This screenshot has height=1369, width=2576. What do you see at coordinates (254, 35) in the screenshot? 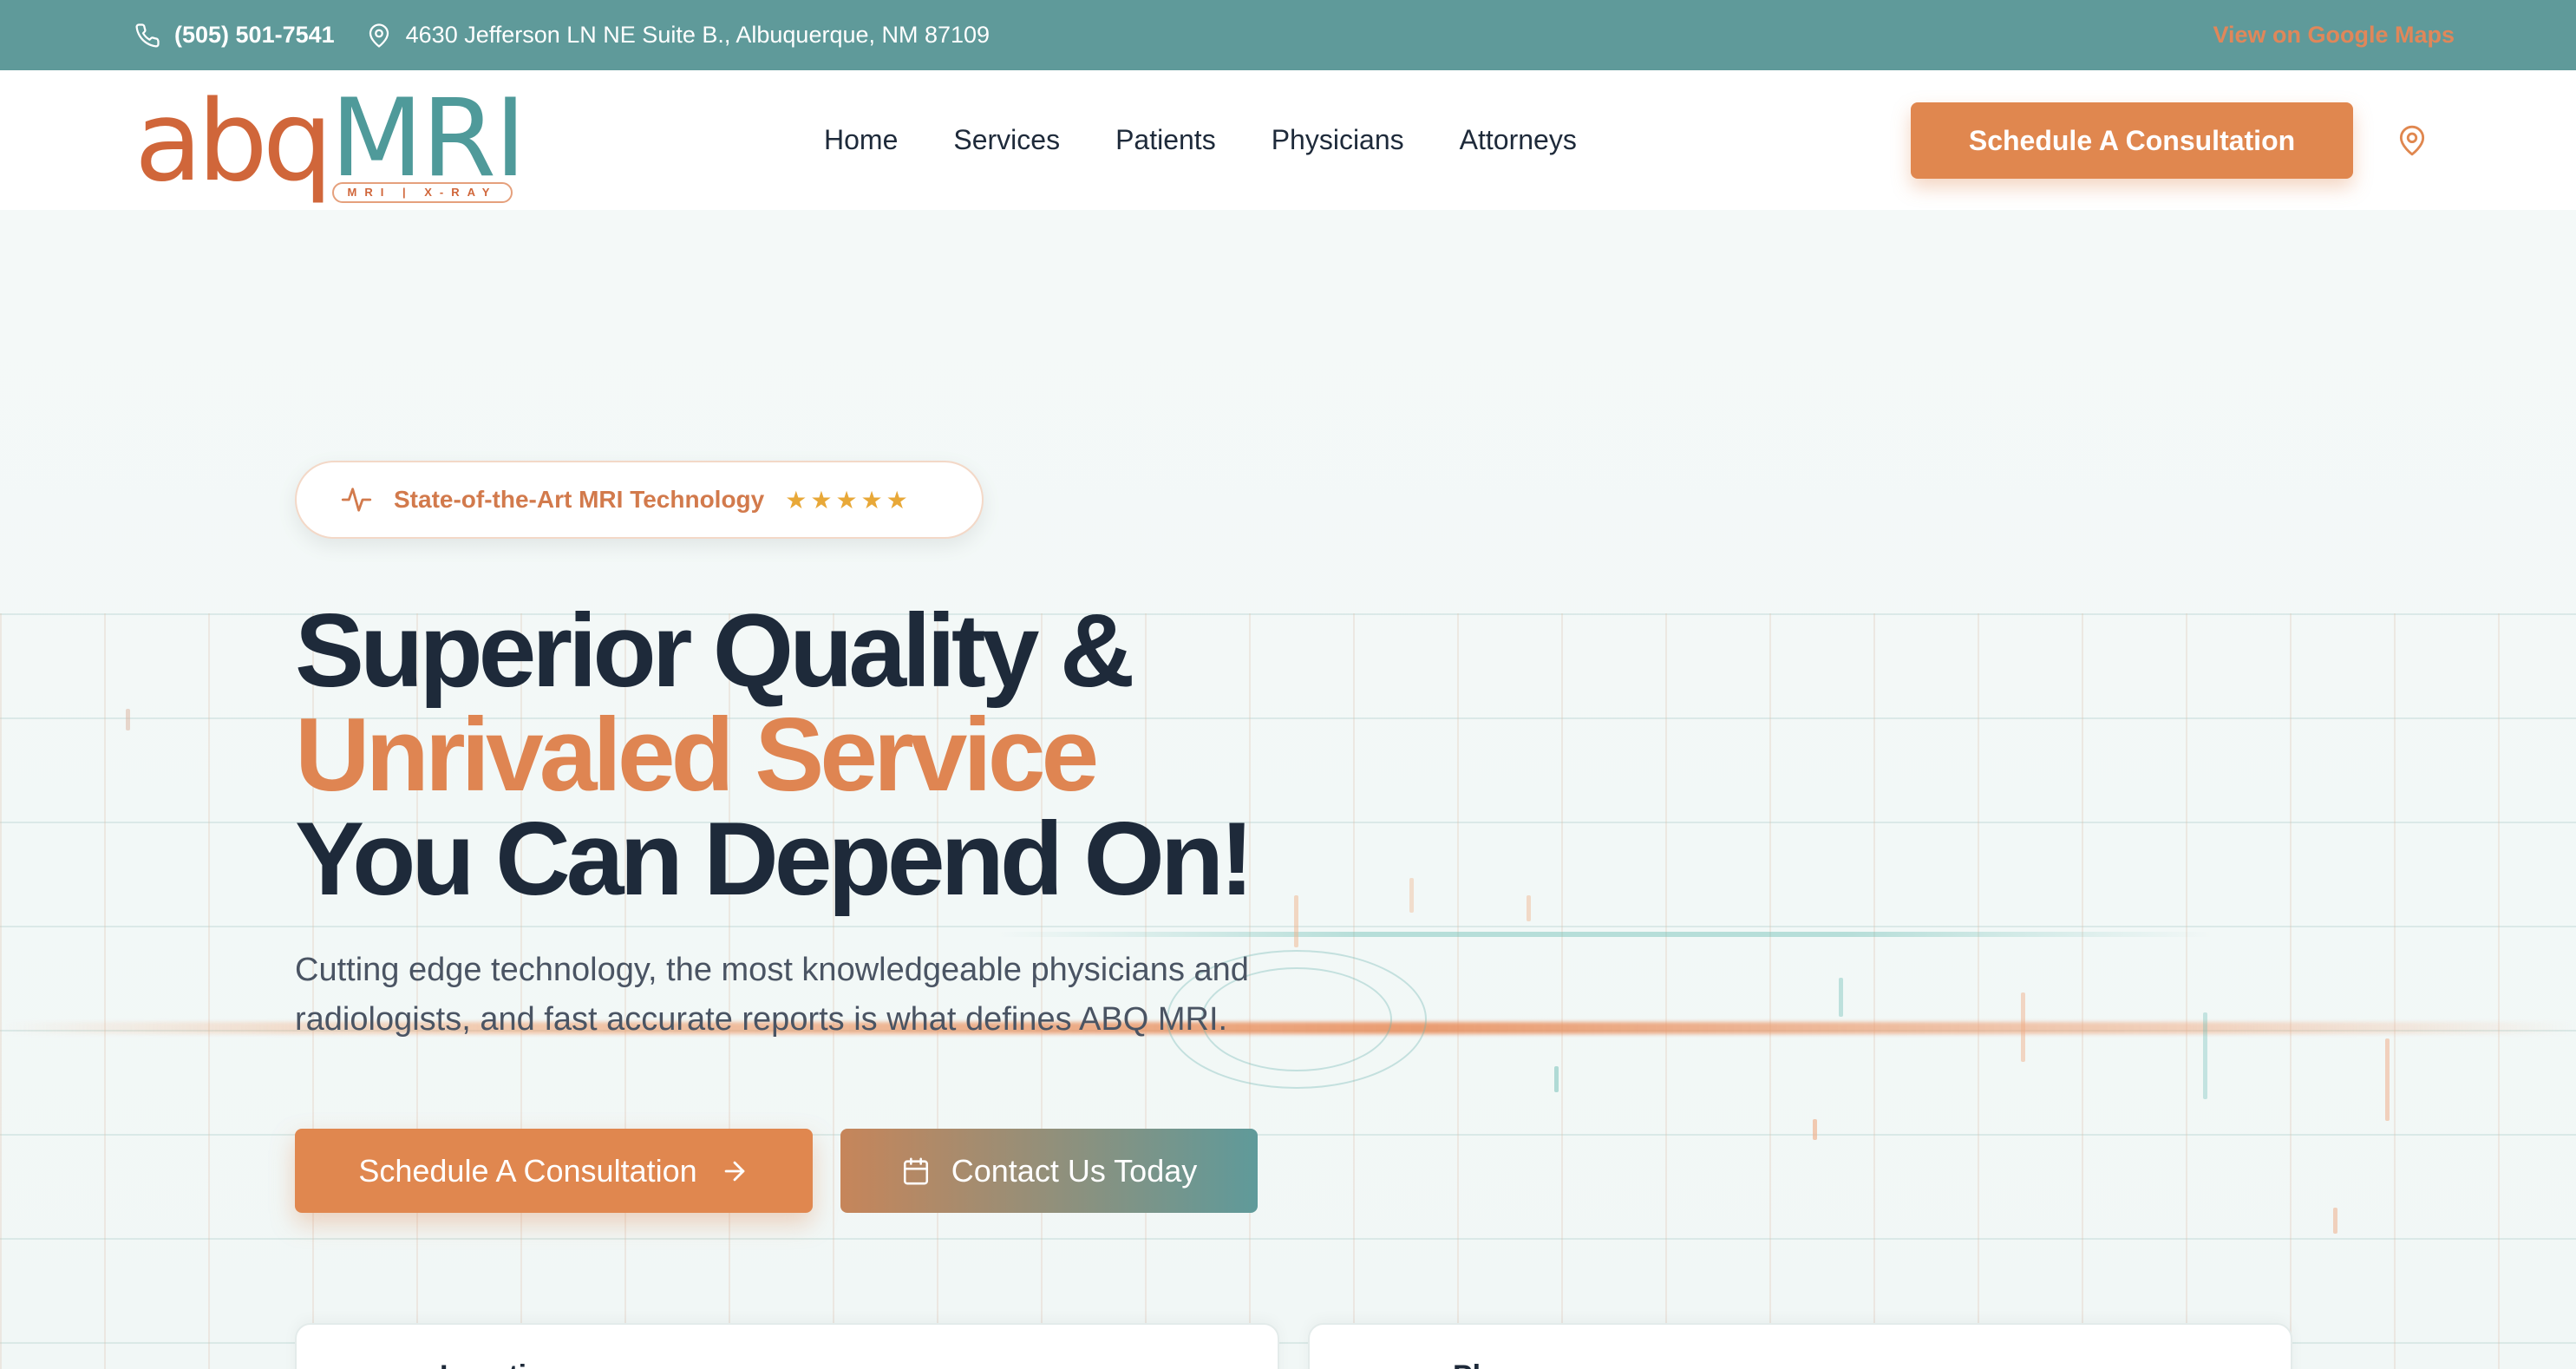
I see `phone-number: (505) 501-7541` at bounding box center [254, 35].